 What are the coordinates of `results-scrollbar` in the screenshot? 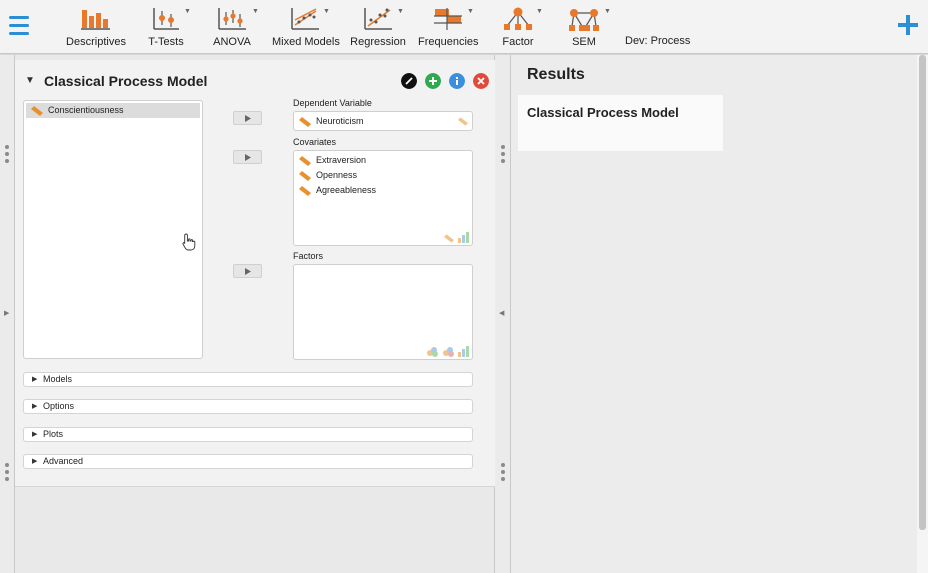 It's located at (922, 314).